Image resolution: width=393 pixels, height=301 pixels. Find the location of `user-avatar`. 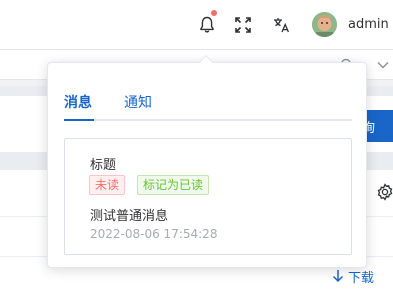

user-avatar is located at coordinates (324, 24).